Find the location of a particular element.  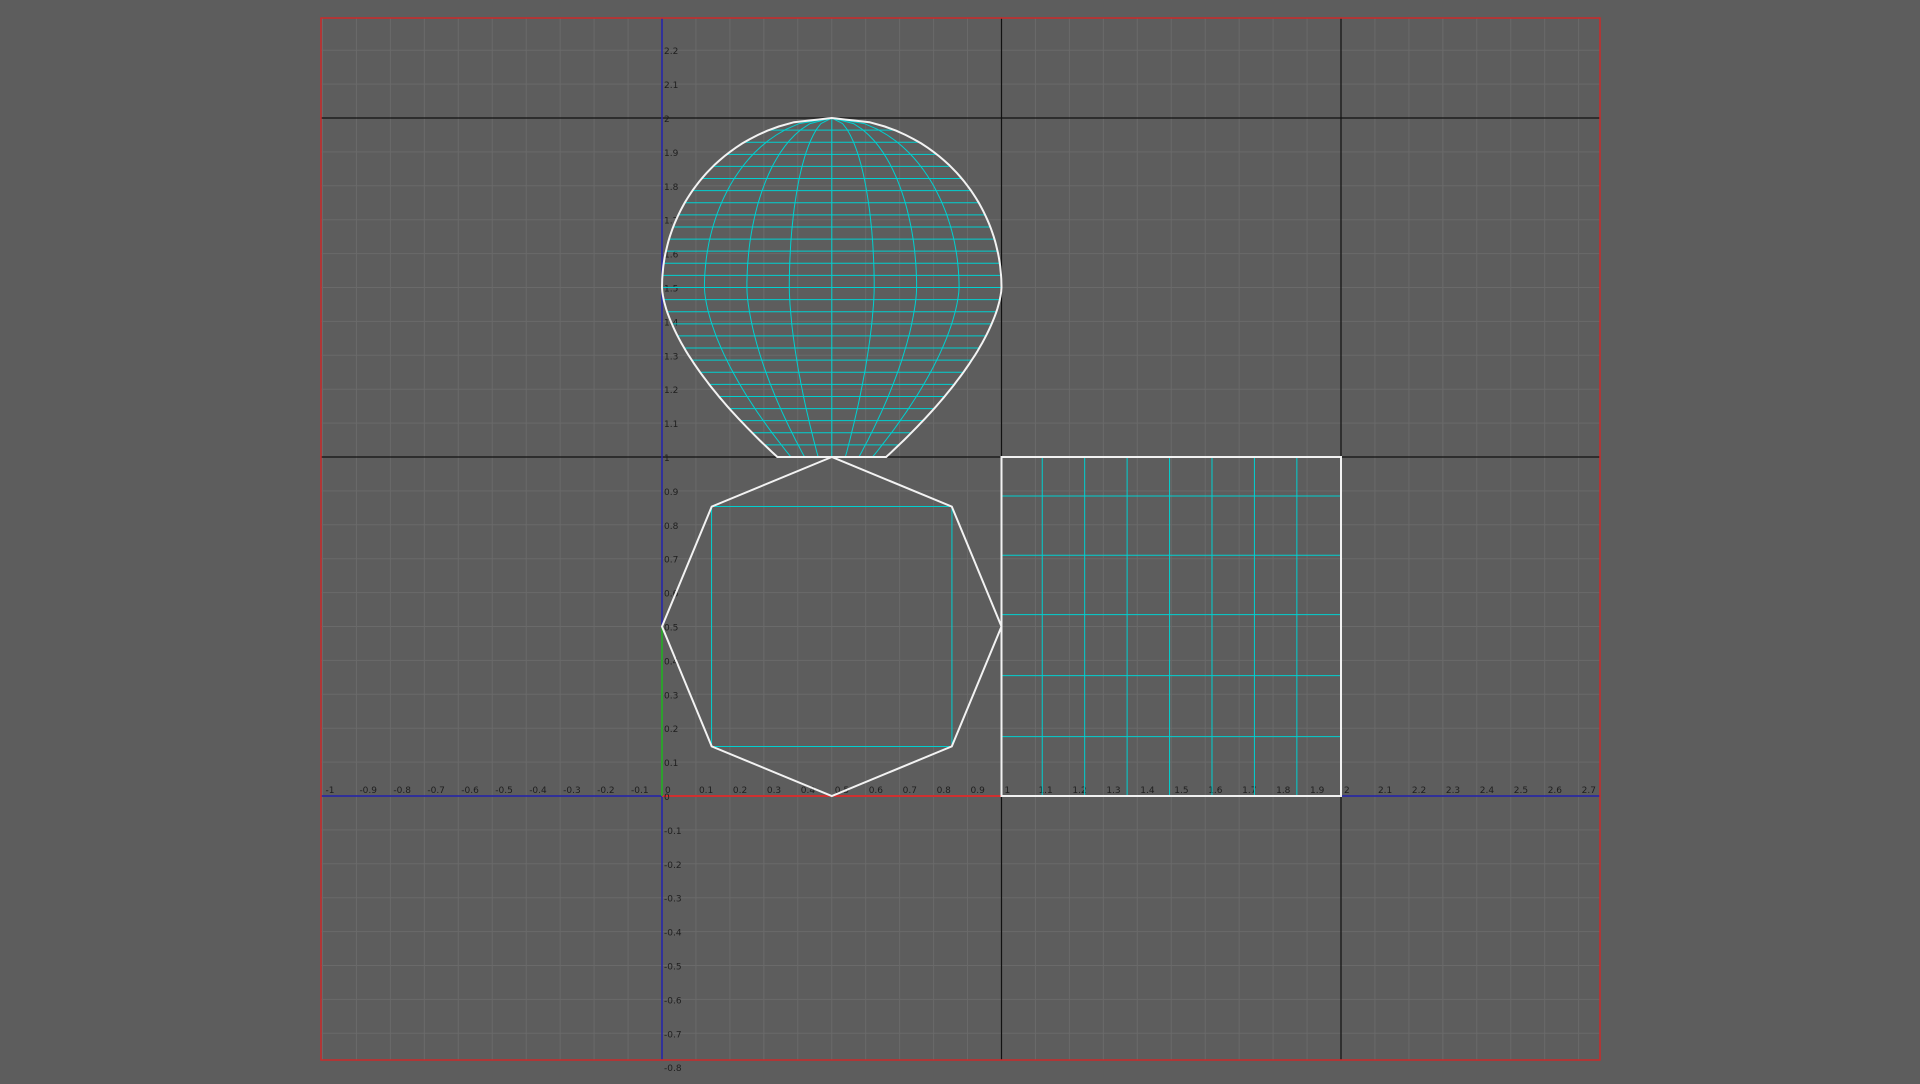

u-tick-label: 2 is located at coordinates (1347, 791).